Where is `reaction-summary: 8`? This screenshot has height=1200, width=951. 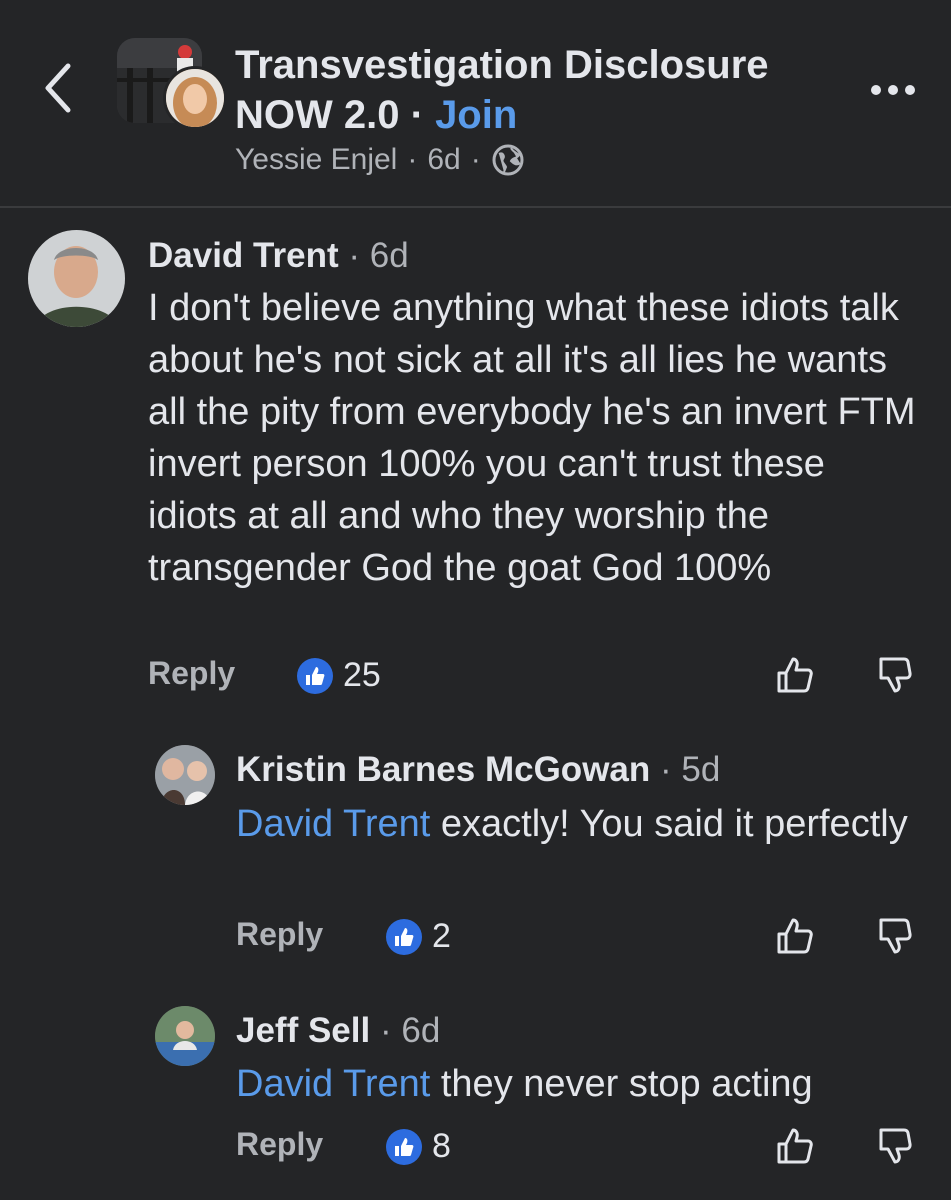
reaction-summary: 8 is located at coordinates (418, 1146).